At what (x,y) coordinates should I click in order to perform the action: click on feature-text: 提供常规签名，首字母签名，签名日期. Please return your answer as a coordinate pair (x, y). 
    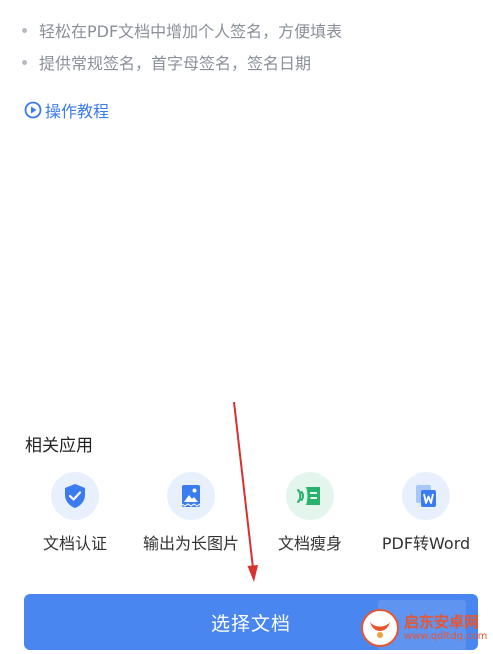
    Looking at the image, I should click on (175, 63).